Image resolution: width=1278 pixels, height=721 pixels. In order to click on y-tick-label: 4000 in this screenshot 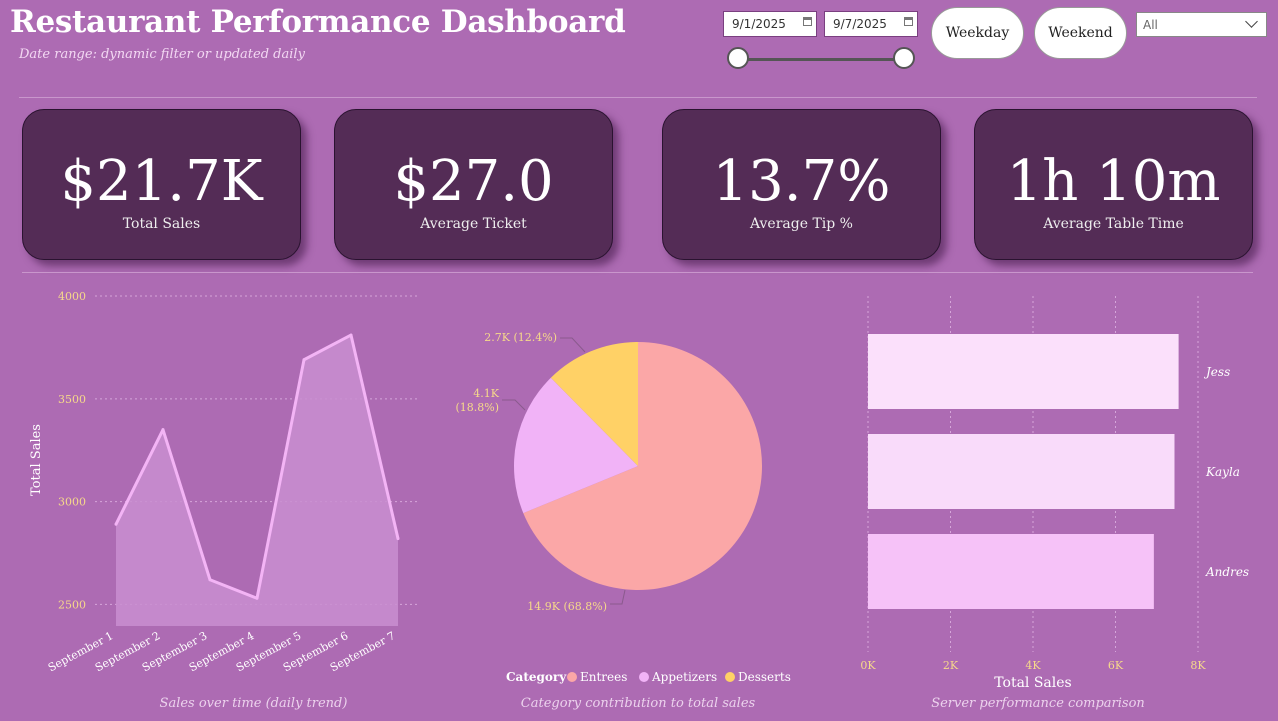, I will do `click(72, 296)`.